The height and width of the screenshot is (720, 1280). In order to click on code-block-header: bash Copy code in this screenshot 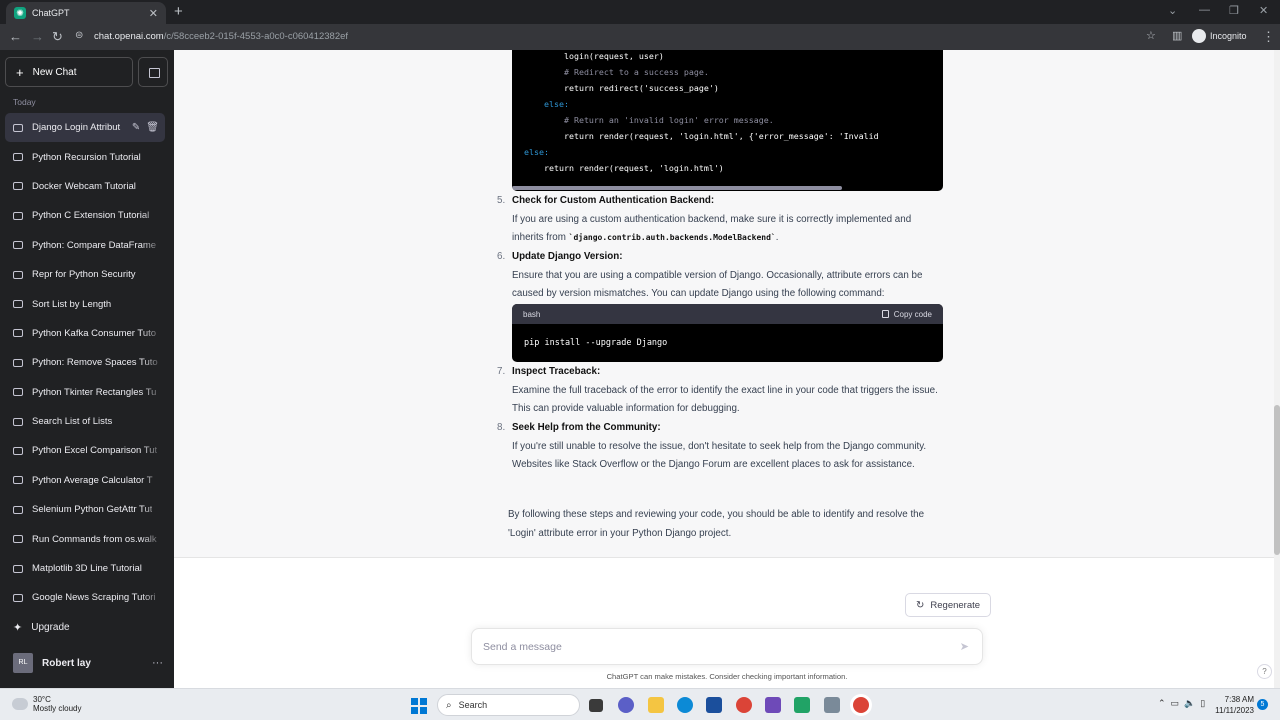, I will do `click(727, 314)`.